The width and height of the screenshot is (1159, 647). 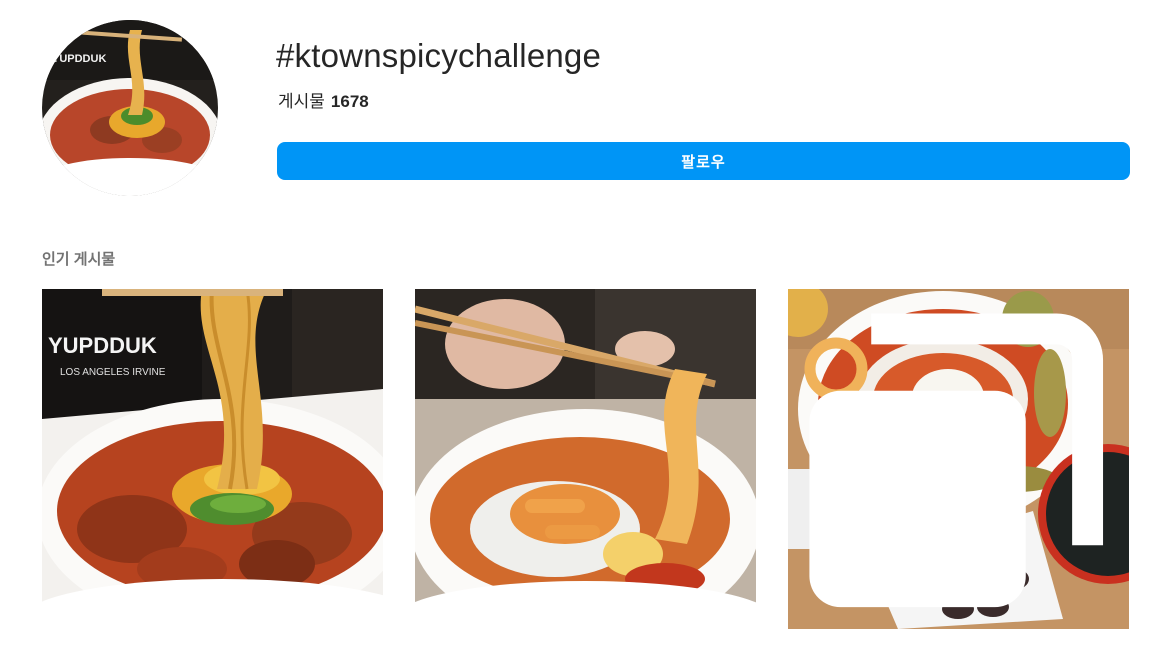 I want to click on top-posts-label: 인기 게시물, so click(x=79, y=259).